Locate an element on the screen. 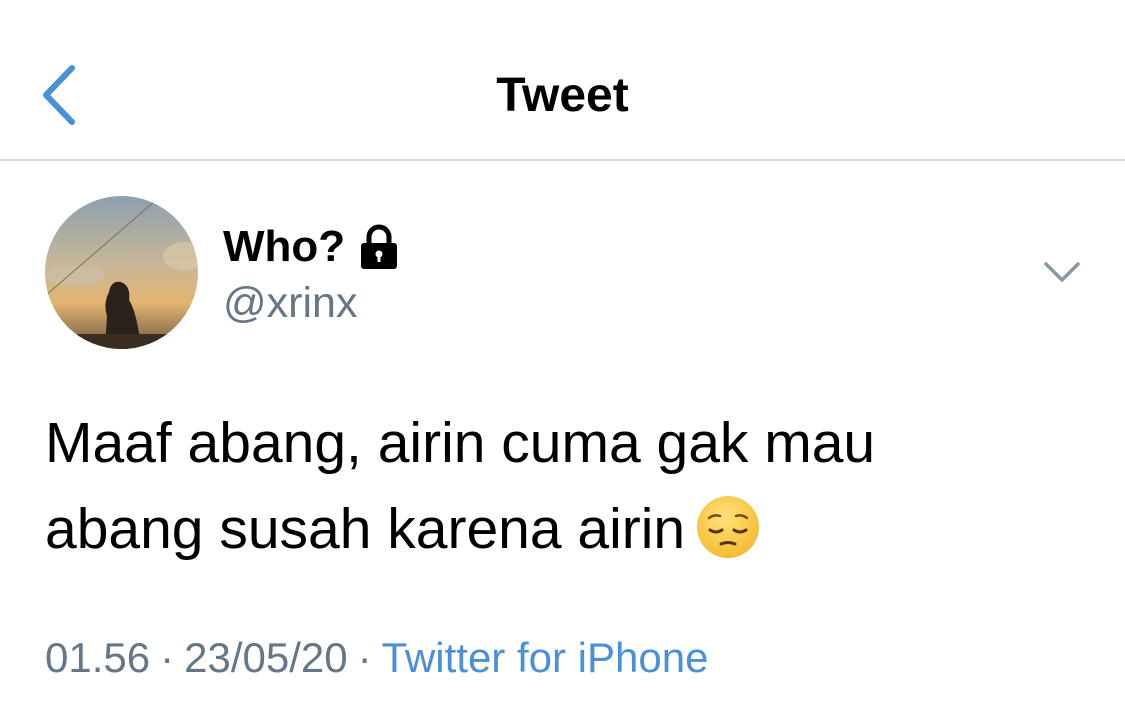 The width and height of the screenshot is (1125, 702). display-name: Who? is located at coordinates (284, 246).